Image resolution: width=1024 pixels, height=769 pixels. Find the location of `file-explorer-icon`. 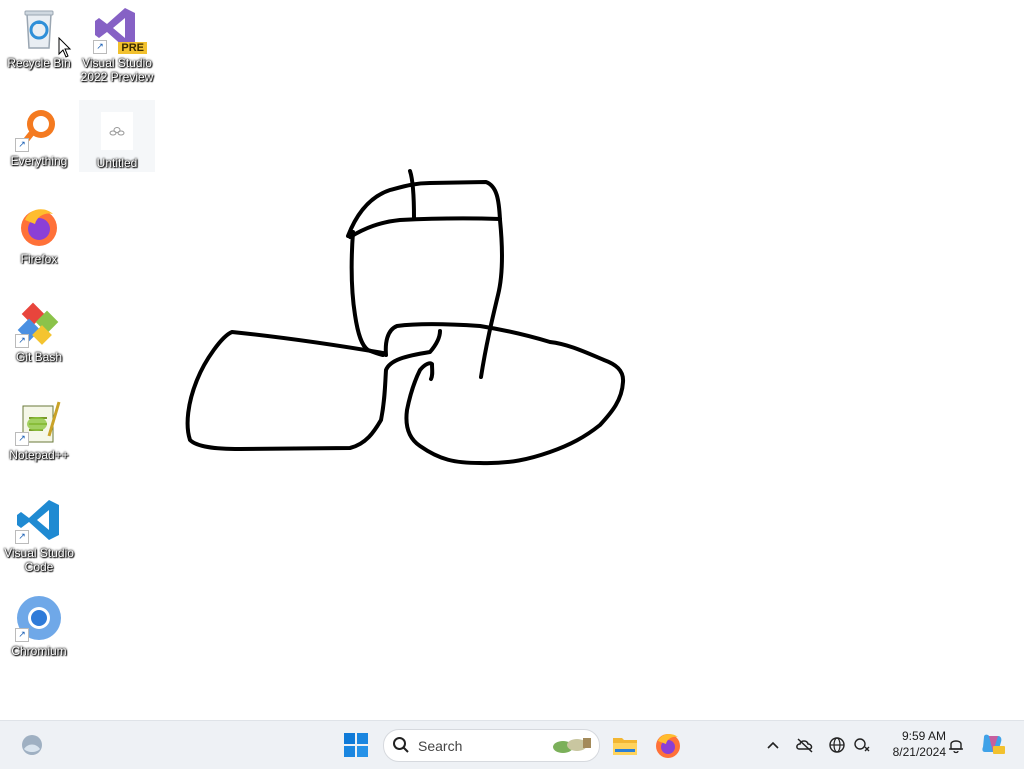

file-explorer-icon is located at coordinates (625, 746).